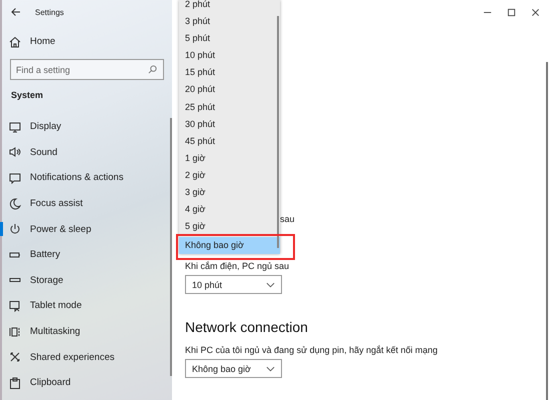  What do you see at coordinates (15, 42) in the screenshot?
I see `home-icon` at bounding box center [15, 42].